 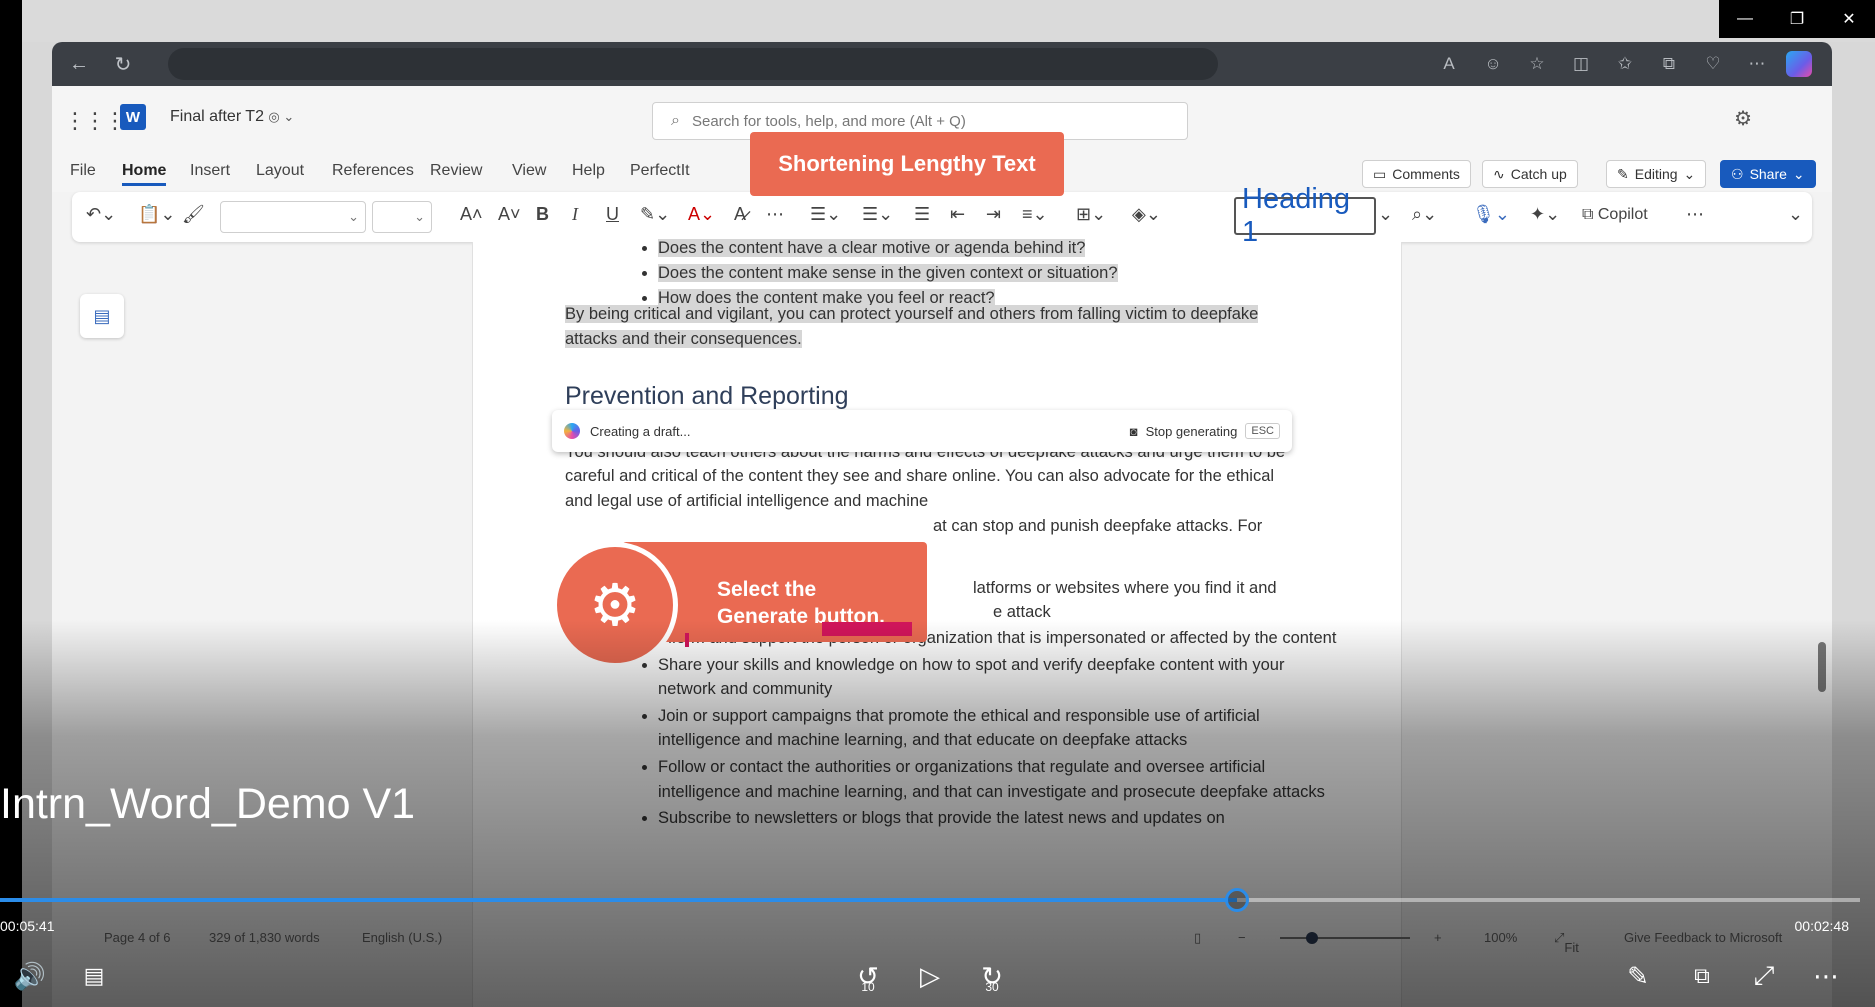 What do you see at coordinates (588, 171) in the screenshot?
I see `tab-help: Help` at bounding box center [588, 171].